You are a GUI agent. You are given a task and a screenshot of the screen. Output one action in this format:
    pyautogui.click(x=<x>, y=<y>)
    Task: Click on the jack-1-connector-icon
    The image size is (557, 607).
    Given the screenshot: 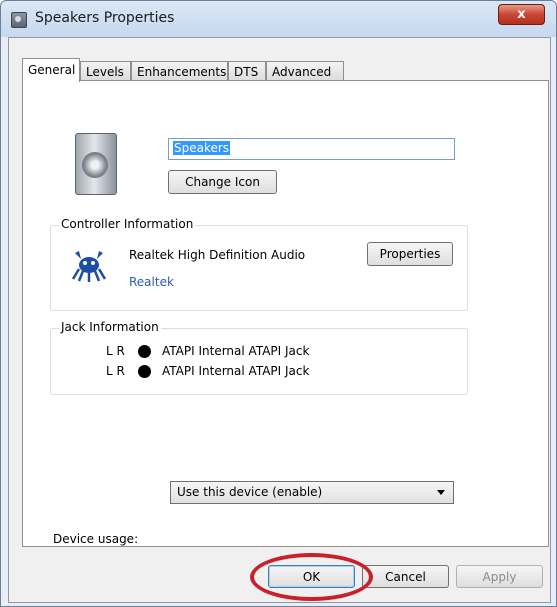 What is the action you would take?
    pyautogui.click(x=144, y=351)
    